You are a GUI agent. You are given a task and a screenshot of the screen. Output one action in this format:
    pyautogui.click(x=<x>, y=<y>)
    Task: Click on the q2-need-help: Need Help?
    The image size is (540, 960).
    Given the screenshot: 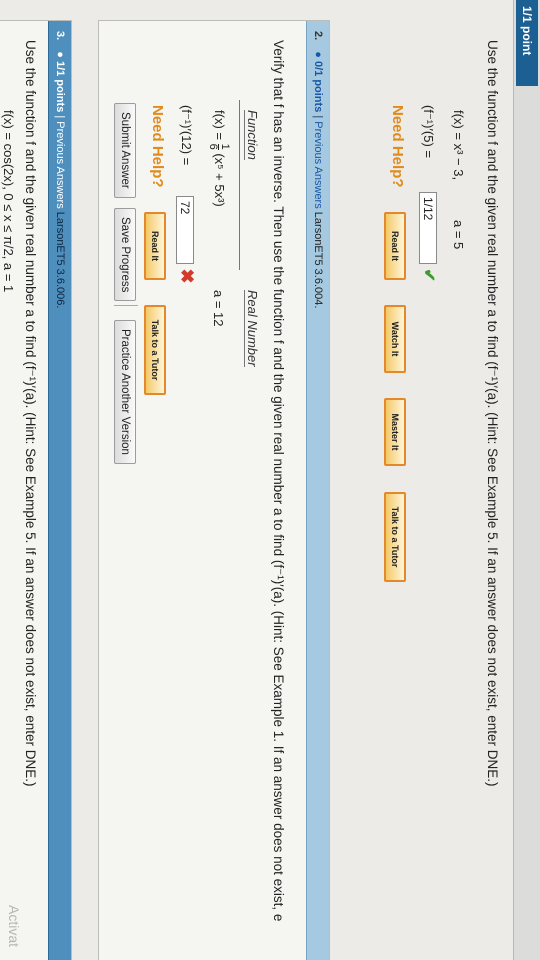 What is the action you would take?
    pyautogui.click(x=157, y=146)
    